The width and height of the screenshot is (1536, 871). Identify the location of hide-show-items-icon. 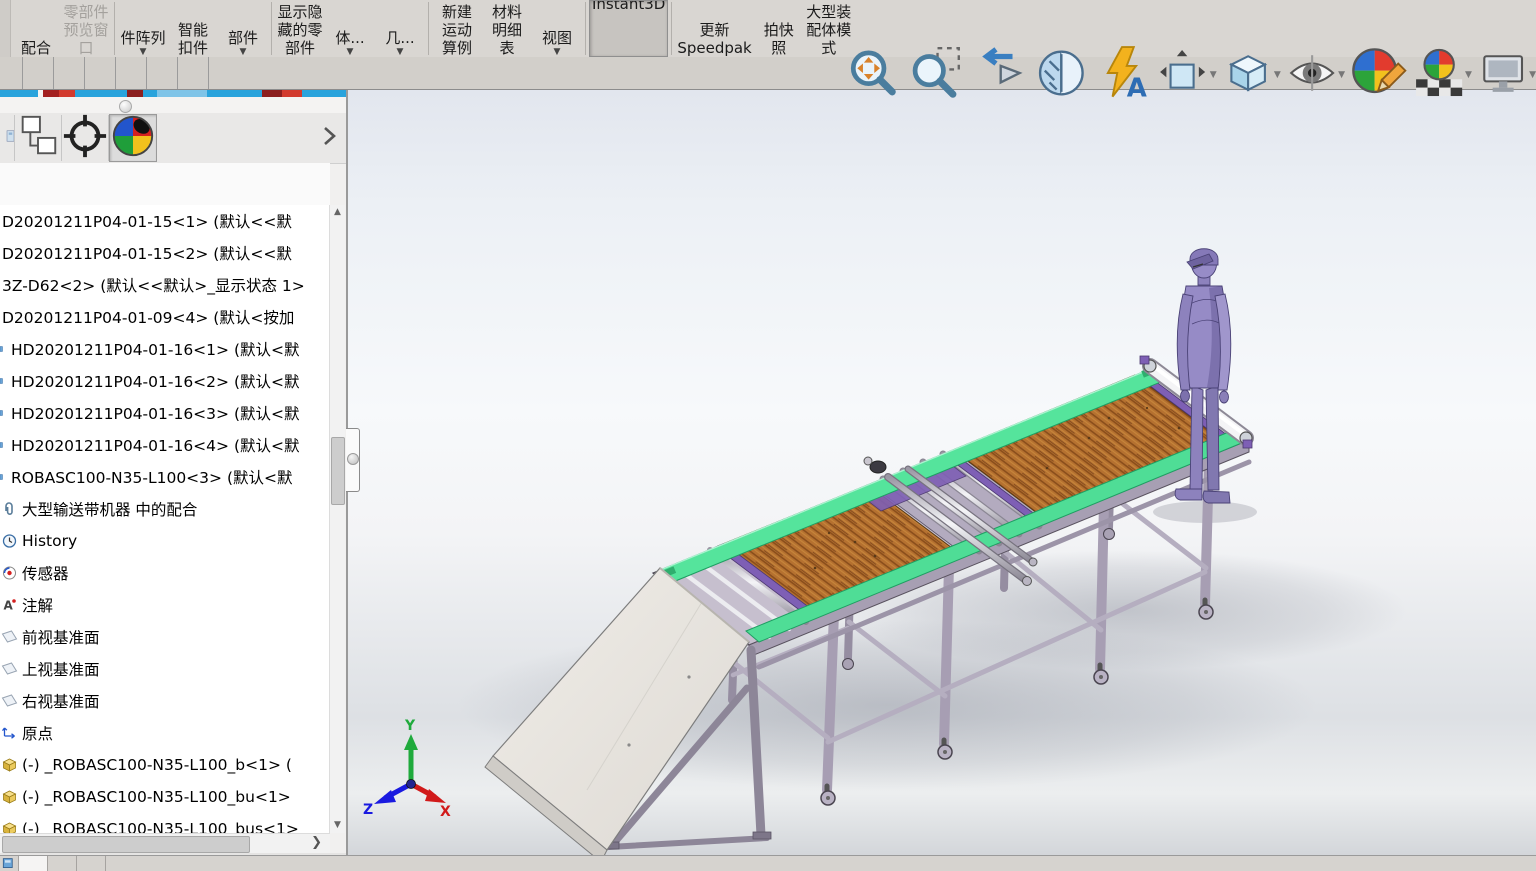
(1312, 76).